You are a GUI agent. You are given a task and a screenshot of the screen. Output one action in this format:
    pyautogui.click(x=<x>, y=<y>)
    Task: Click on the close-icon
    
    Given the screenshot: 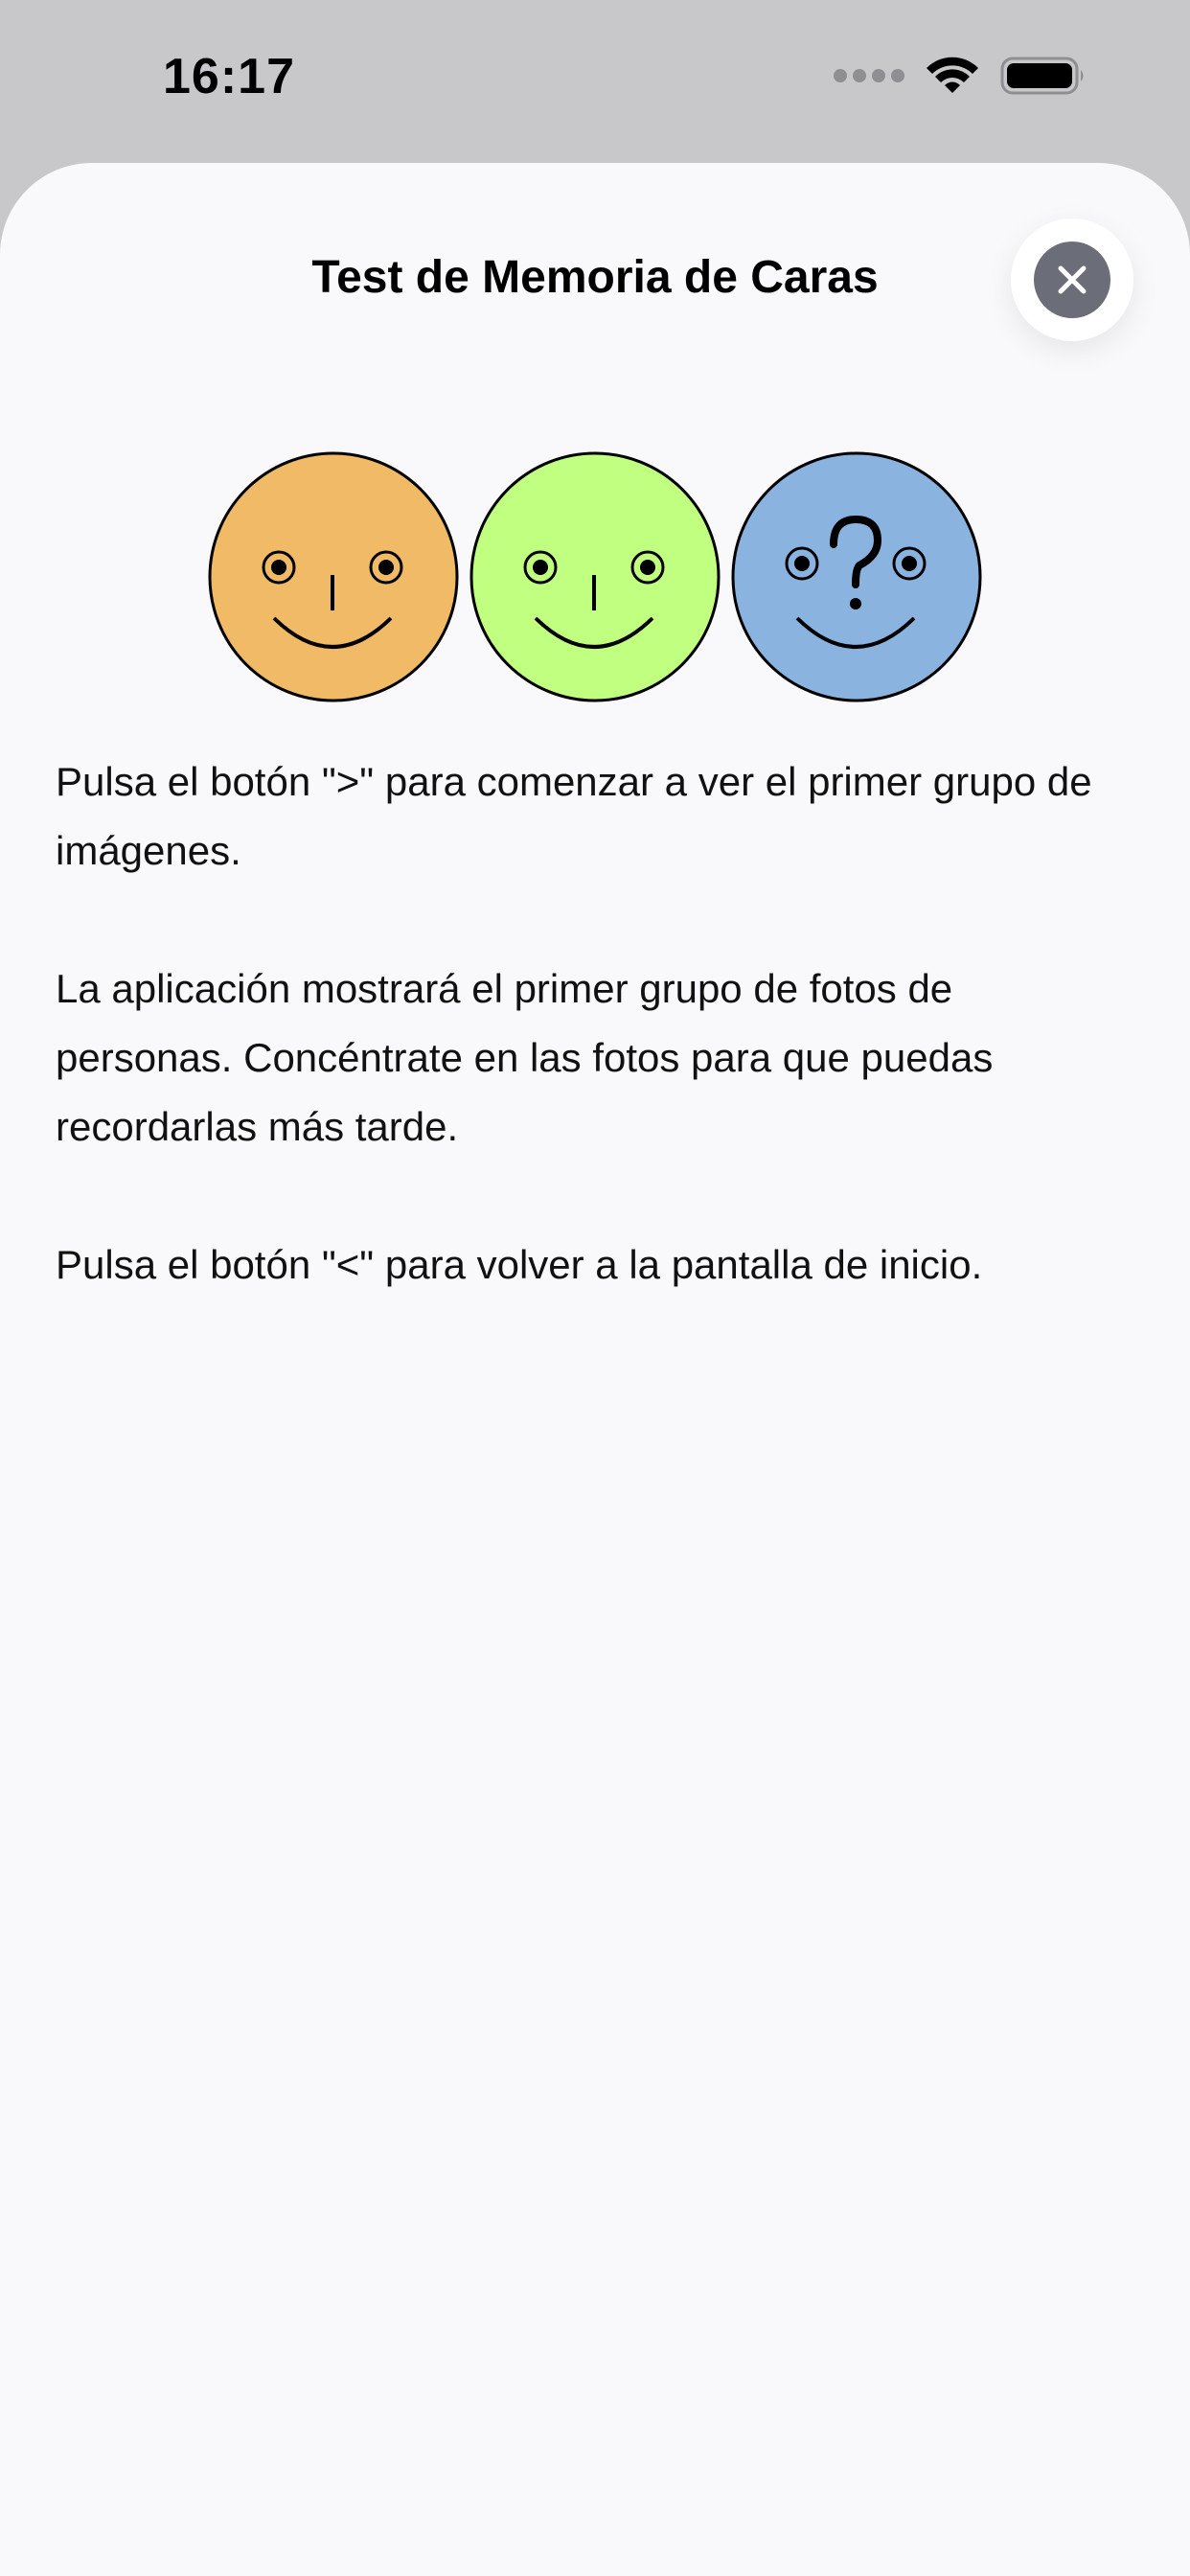 What is the action you would take?
    pyautogui.click(x=1072, y=280)
    